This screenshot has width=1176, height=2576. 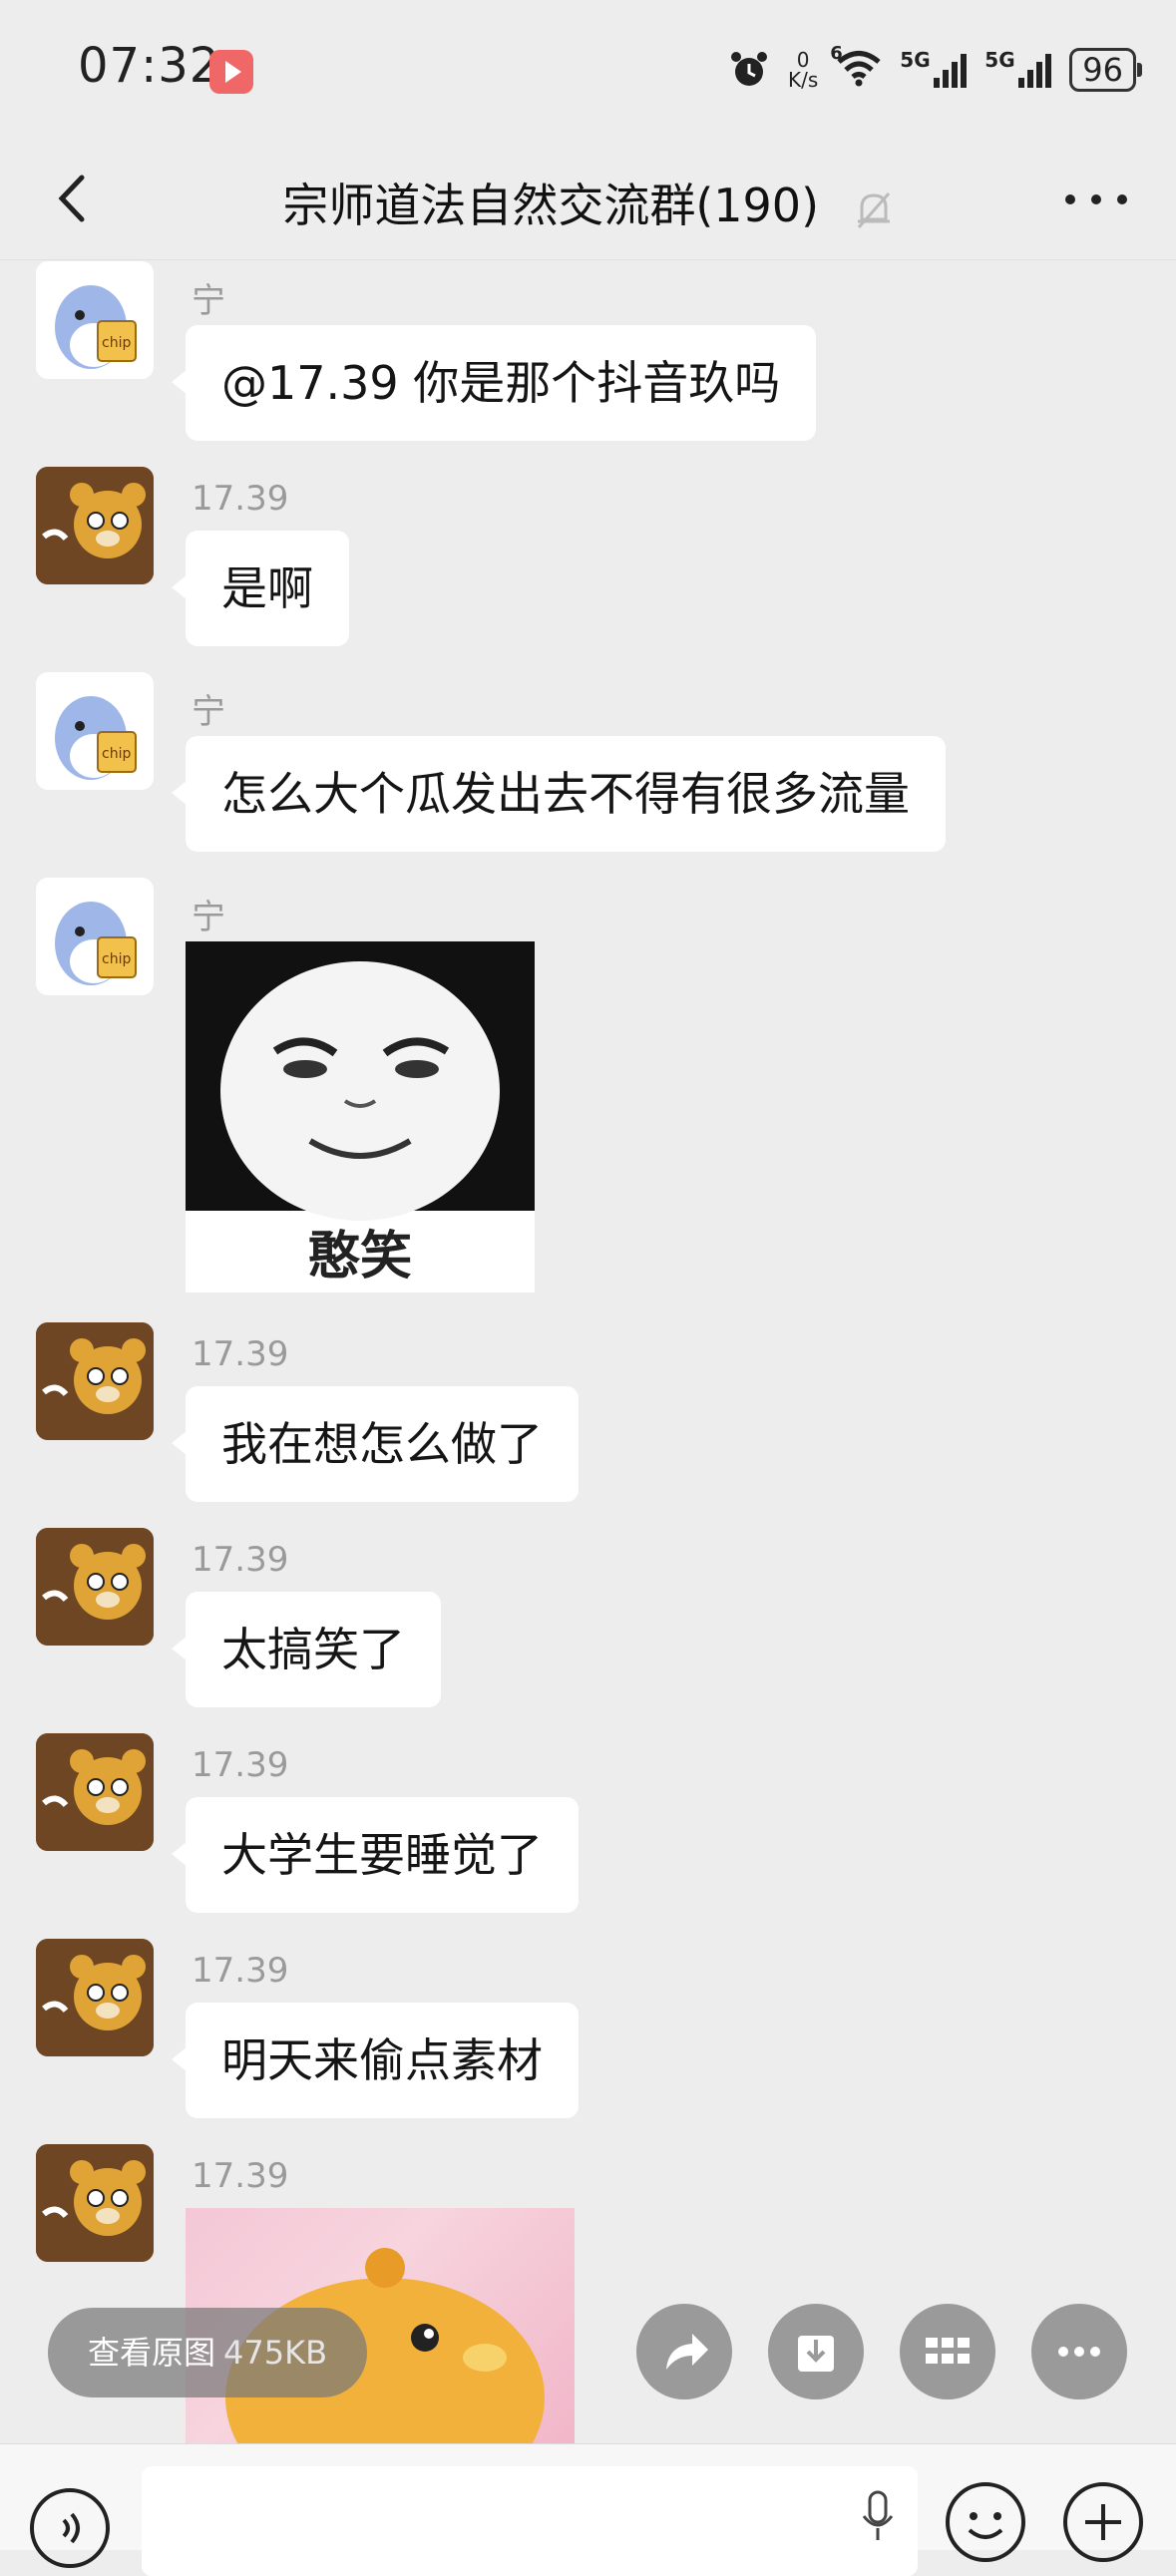 What do you see at coordinates (804, 70) in the screenshot?
I see `net-speed: 0 K/s` at bounding box center [804, 70].